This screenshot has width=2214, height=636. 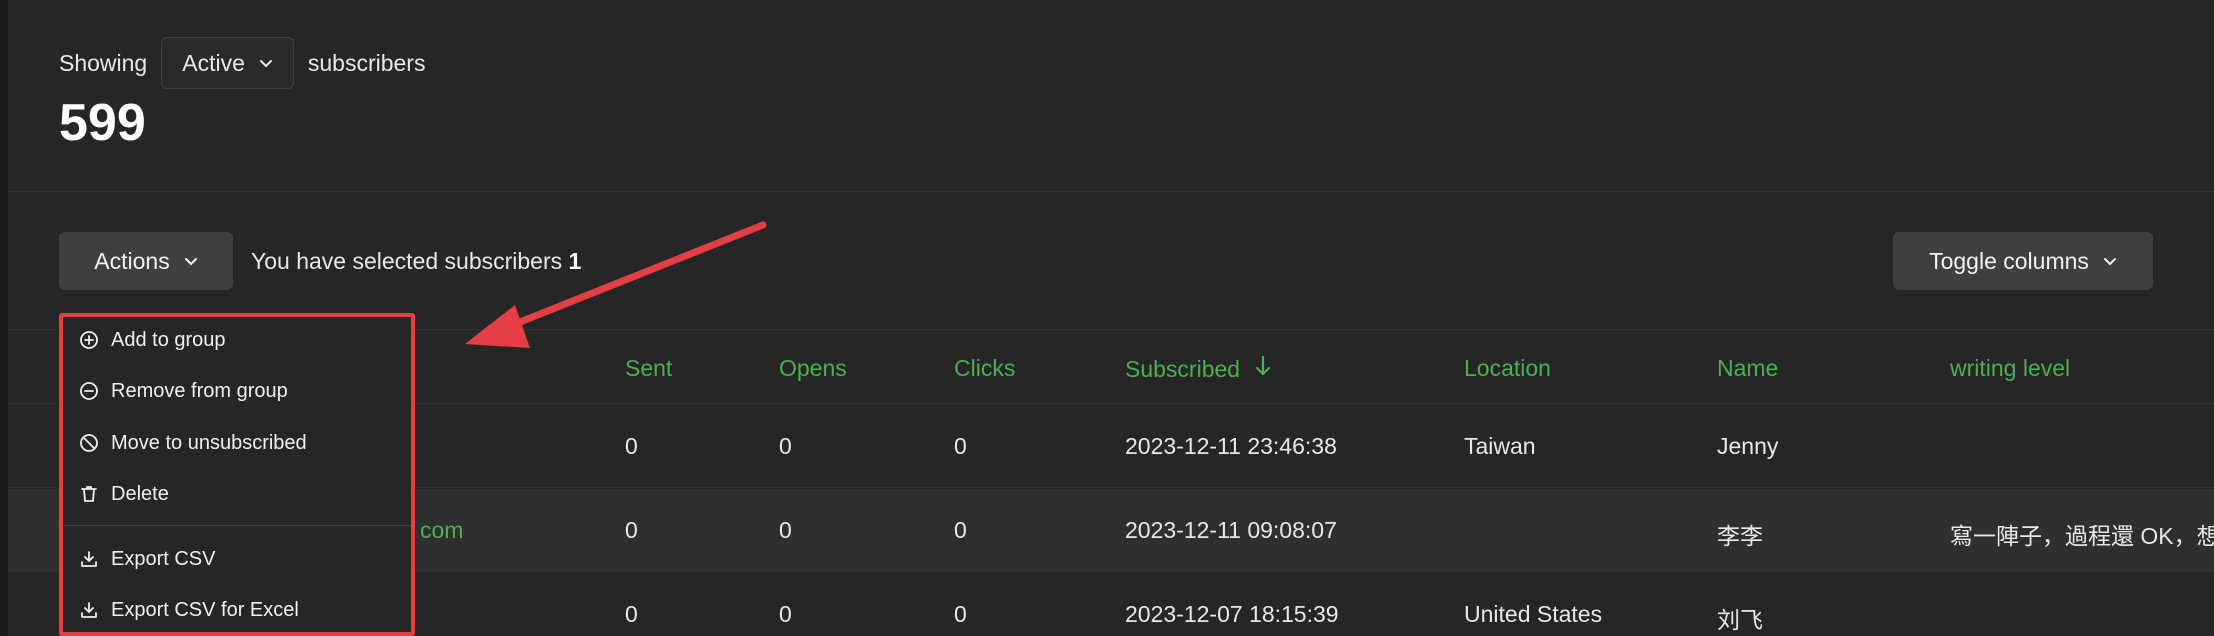 I want to click on menu-item-remove-from-group: Remove from group, so click(x=183, y=391).